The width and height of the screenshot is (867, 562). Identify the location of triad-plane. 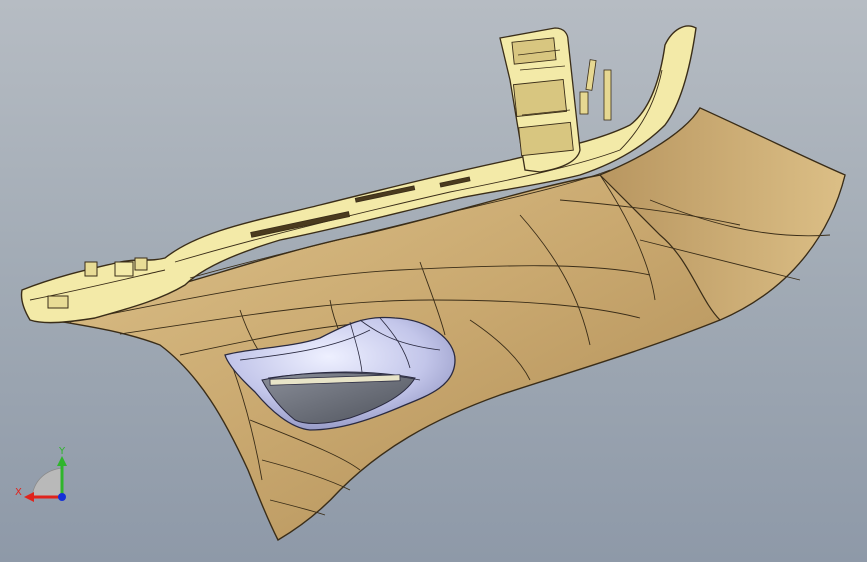
(47, 482).